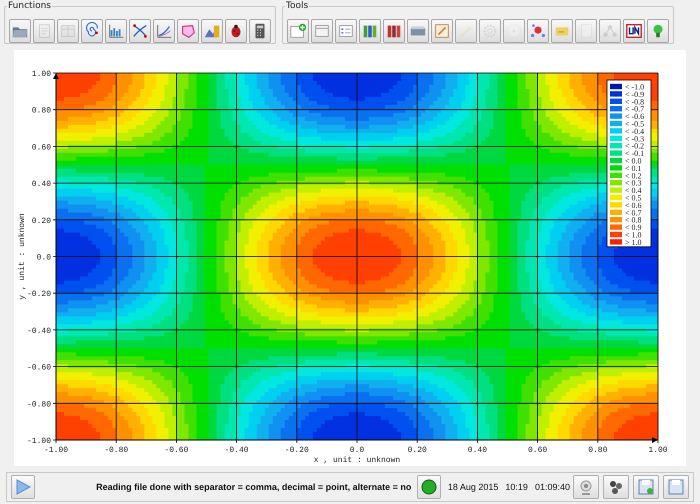  I want to click on status-light-icon, so click(428, 487).